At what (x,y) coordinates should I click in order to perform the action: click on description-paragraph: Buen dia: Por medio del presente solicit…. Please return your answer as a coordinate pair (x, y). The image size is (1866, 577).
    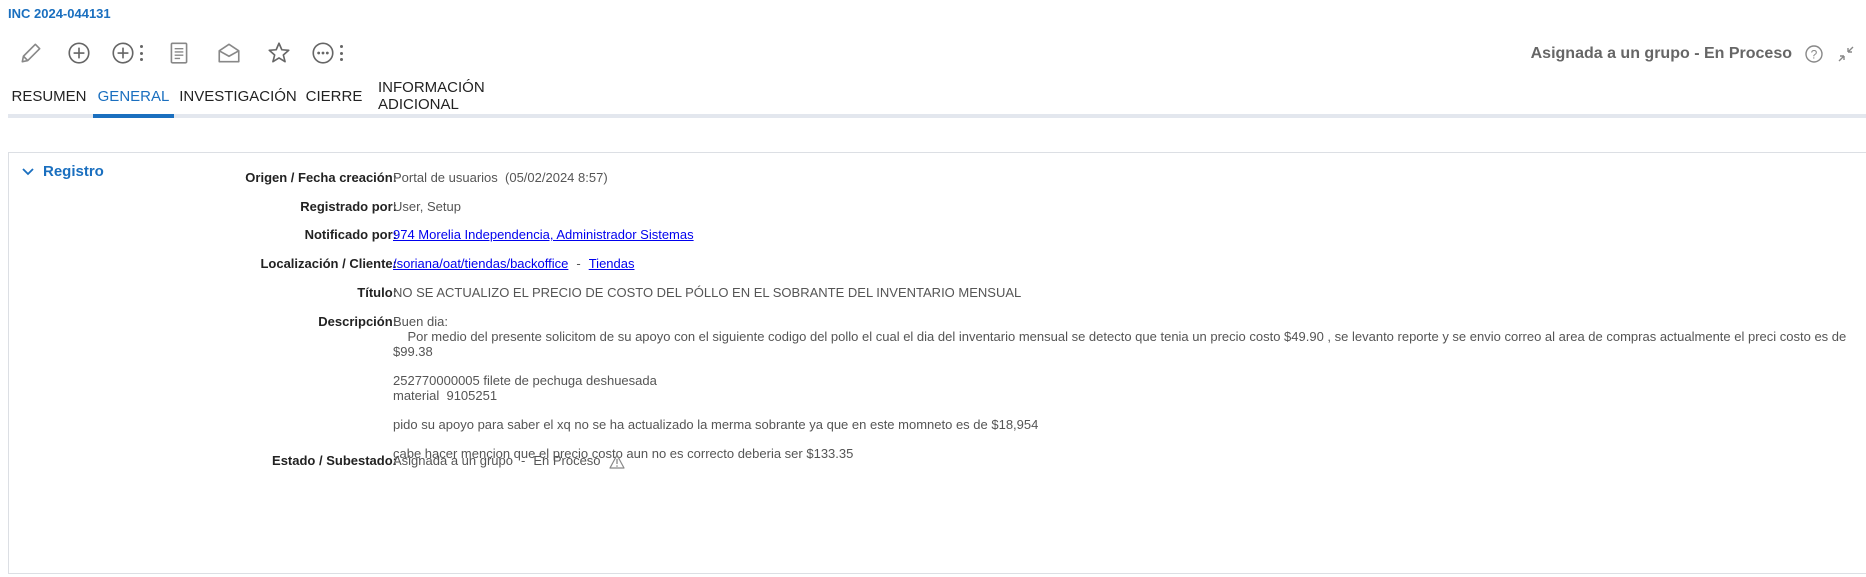
    Looking at the image, I should click on (1120, 336).